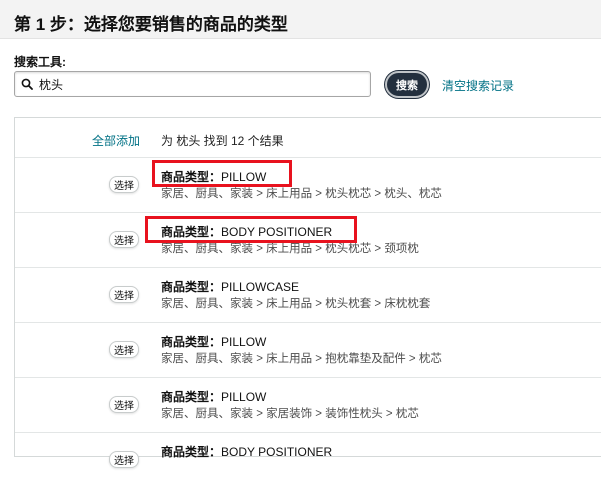 Image resolution: width=601 pixels, height=487 pixels. What do you see at coordinates (260, 287) in the screenshot?
I see `product-type-value: PILLOWCASE` at bounding box center [260, 287].